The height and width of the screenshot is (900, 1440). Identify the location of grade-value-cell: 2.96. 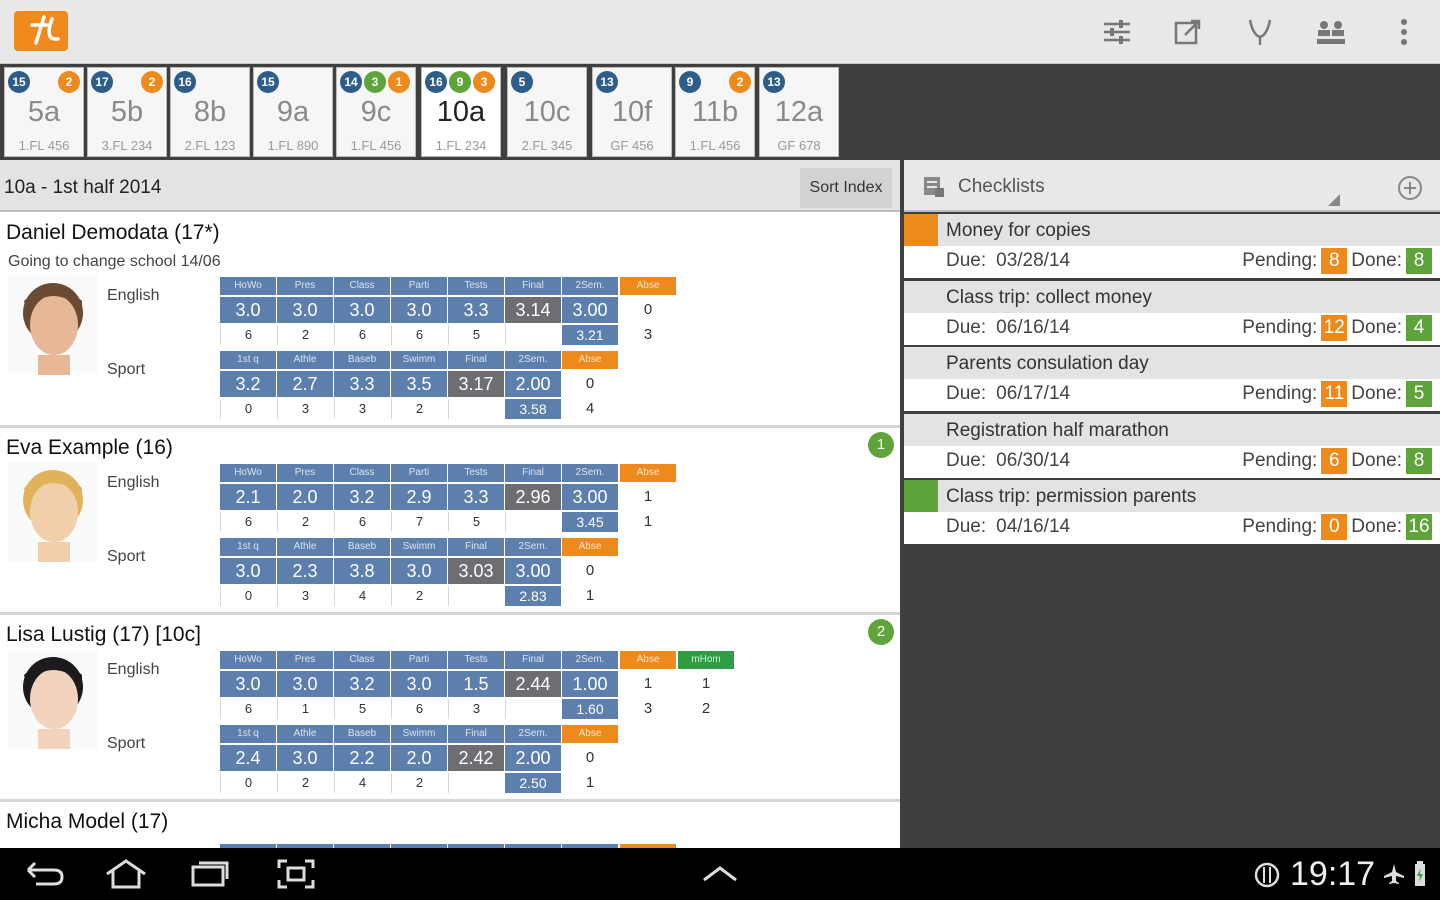
(533, 497).